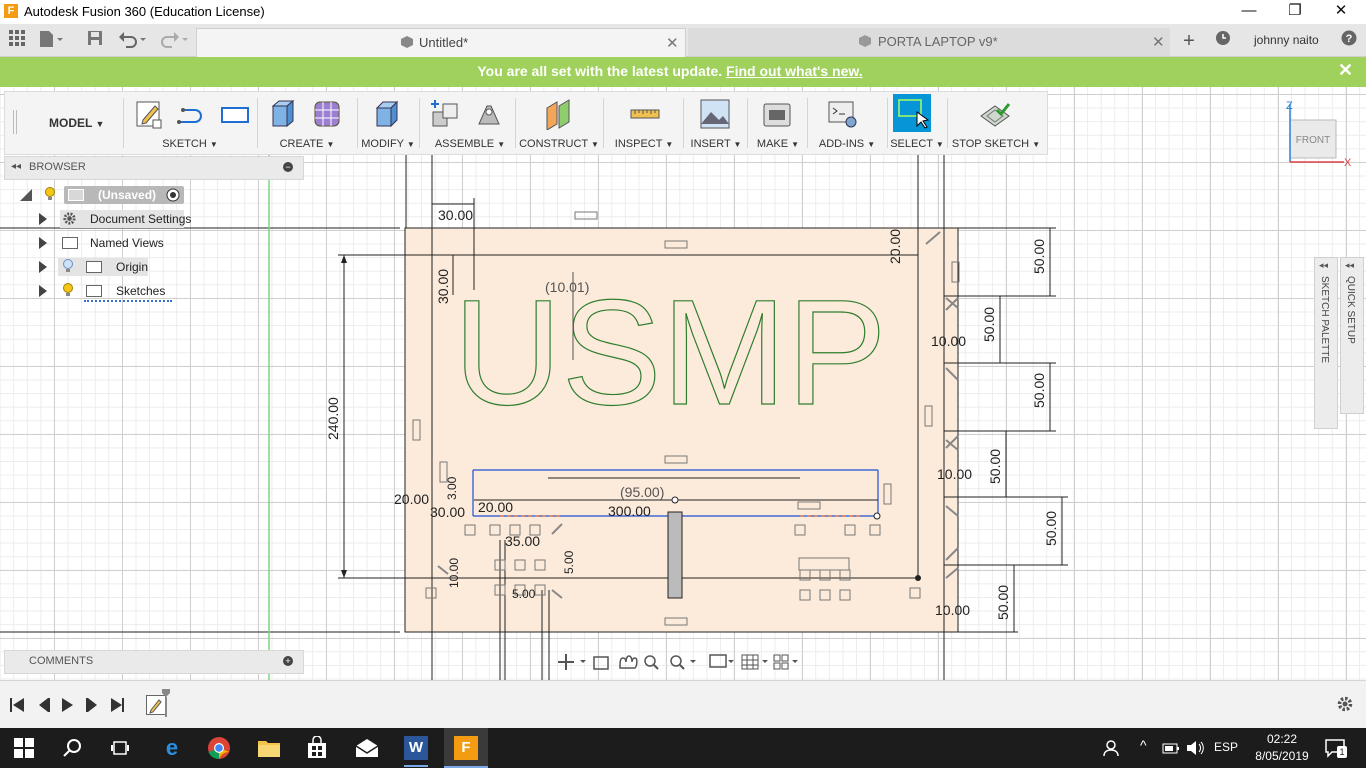  I want to click on people-icon, so click(1111, 748).